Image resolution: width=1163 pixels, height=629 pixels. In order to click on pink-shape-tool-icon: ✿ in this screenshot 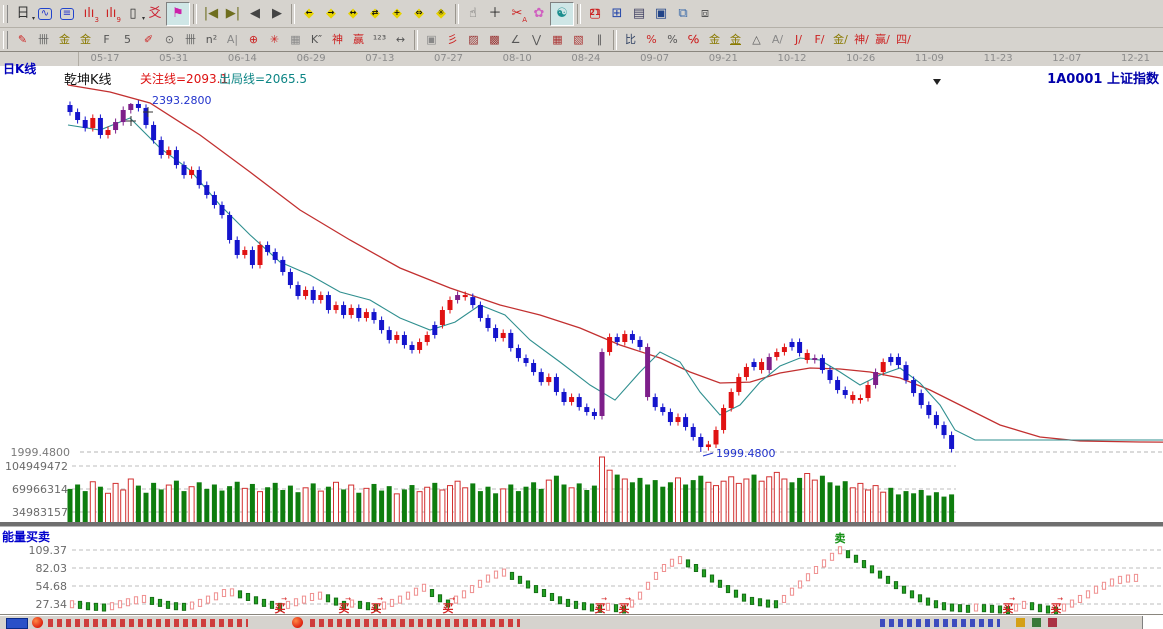, I will do `click(539, 14)`.